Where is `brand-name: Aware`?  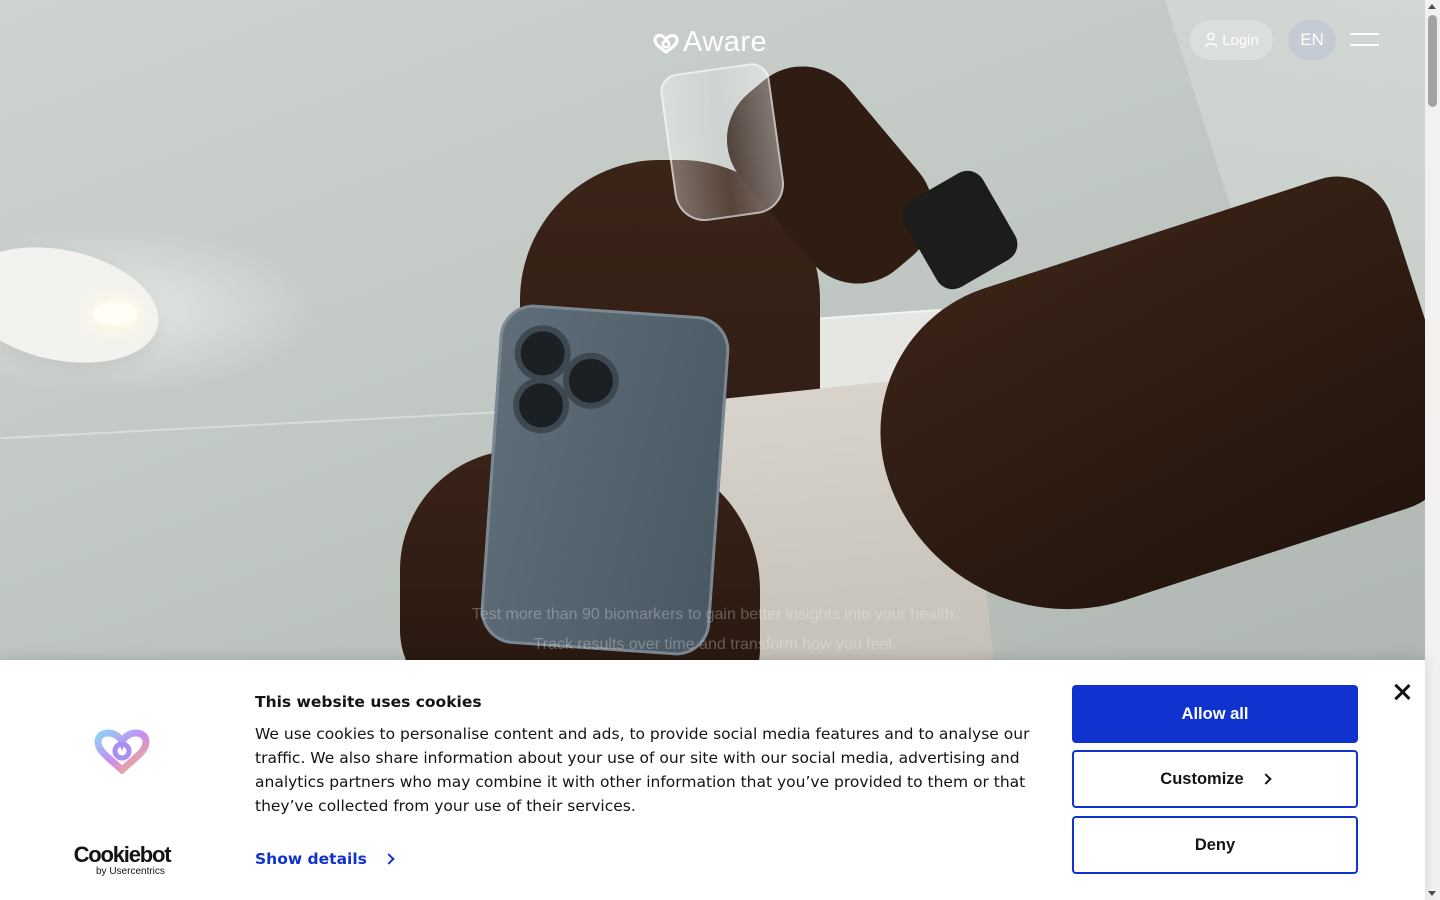 brand-name: Aware is located at coordinates (725, 42).